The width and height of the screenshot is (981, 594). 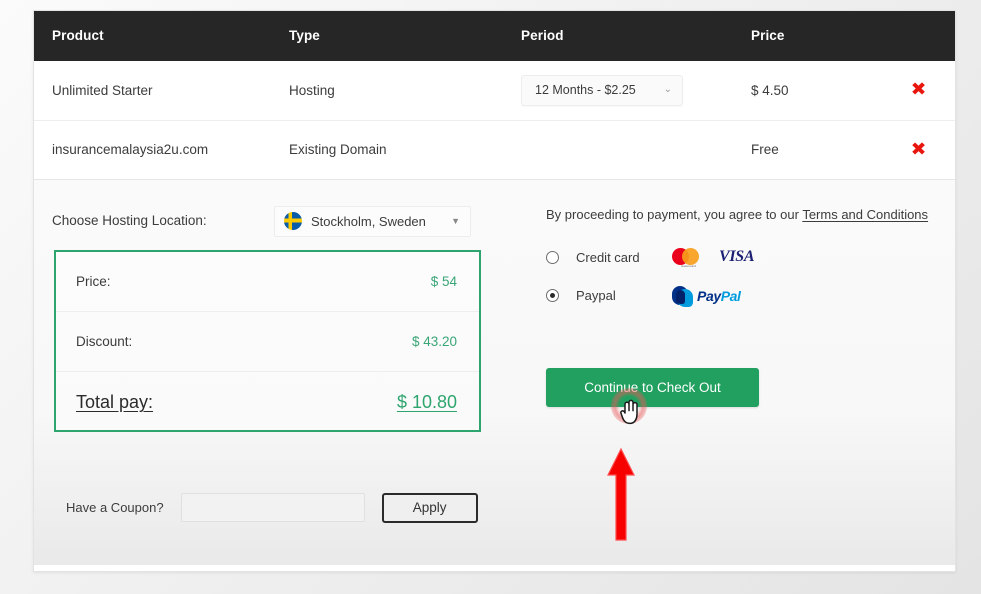 I want to click on summary-row-price: Price: $ 54, so click(x=267, y=282).